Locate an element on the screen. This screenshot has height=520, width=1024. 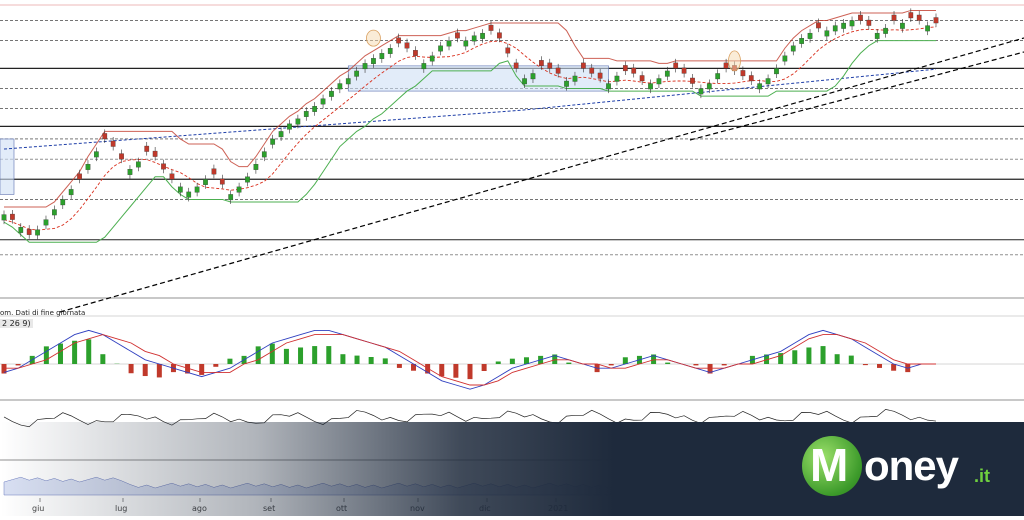
early-zone is located at coordinates (7, 166).